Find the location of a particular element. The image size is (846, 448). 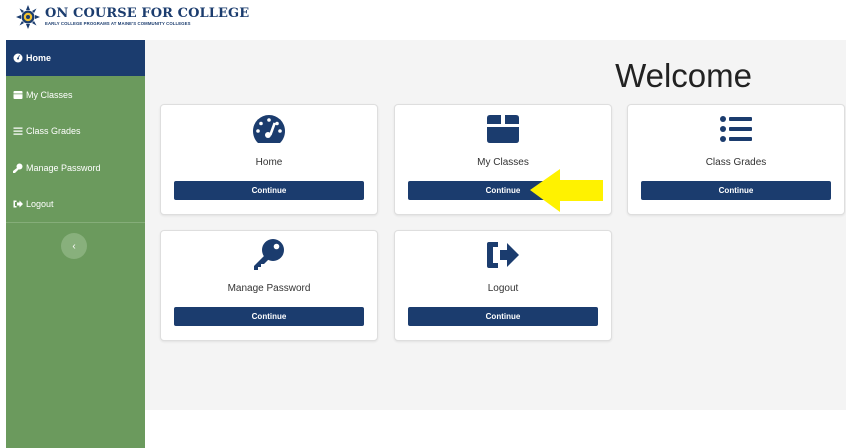

continue-button-logout: Continue is located at coordinates (503, 316).